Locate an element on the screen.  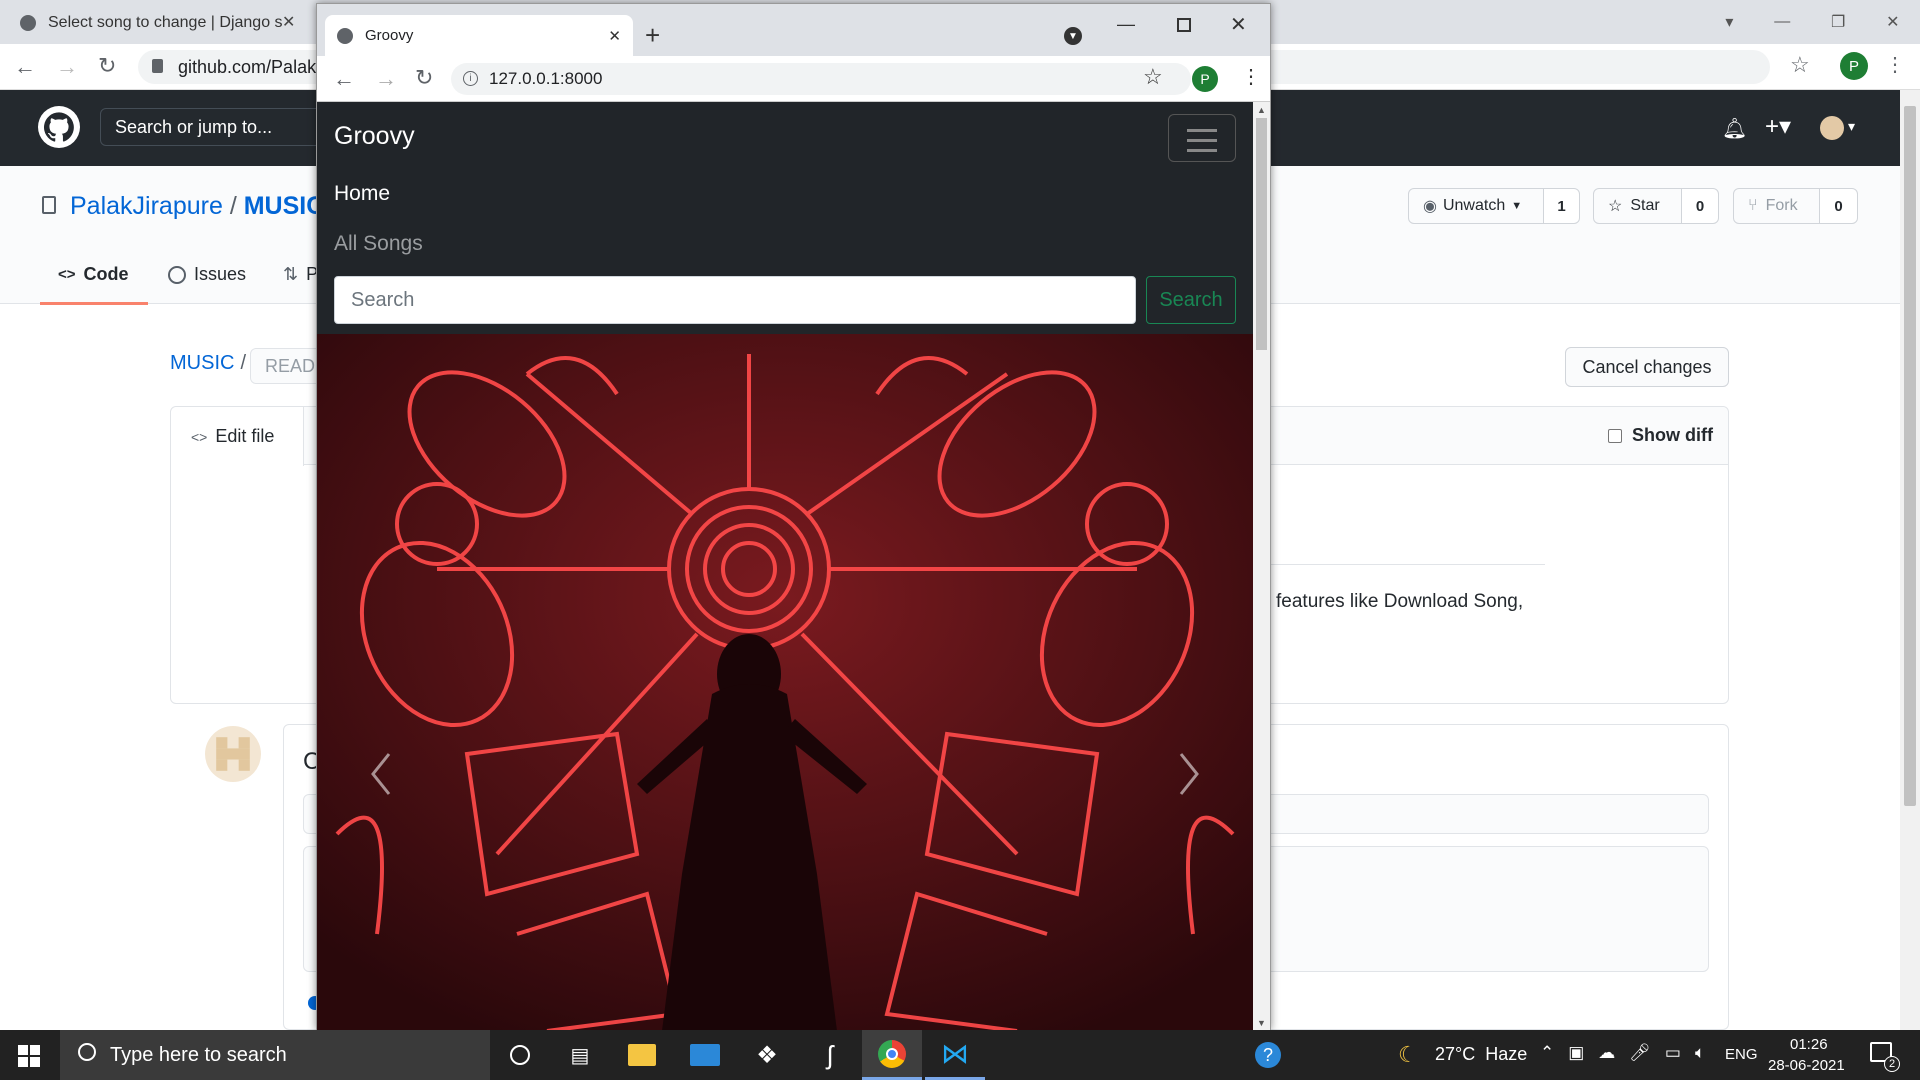
tab-pull-requests: ⇅ P is located at coordinates (300, 274).